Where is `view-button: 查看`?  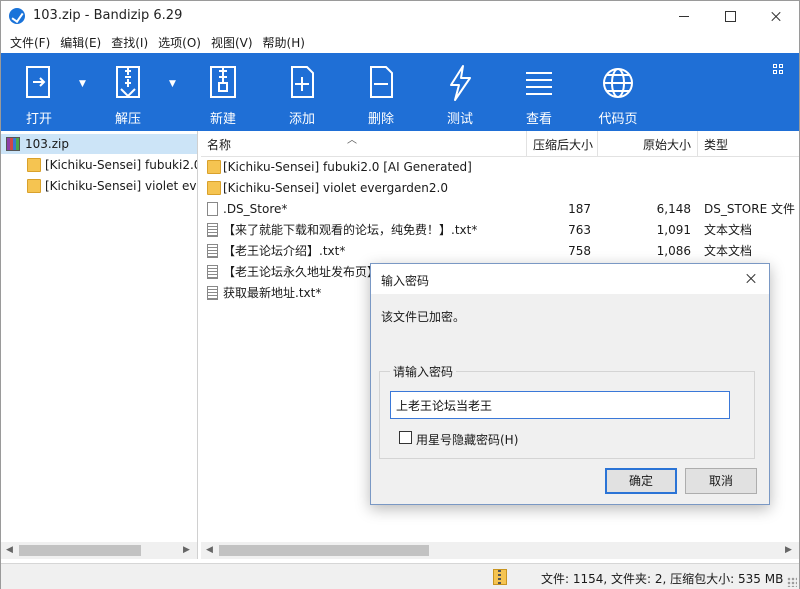 view-button: 查看 is located at coordinates (539, 92).